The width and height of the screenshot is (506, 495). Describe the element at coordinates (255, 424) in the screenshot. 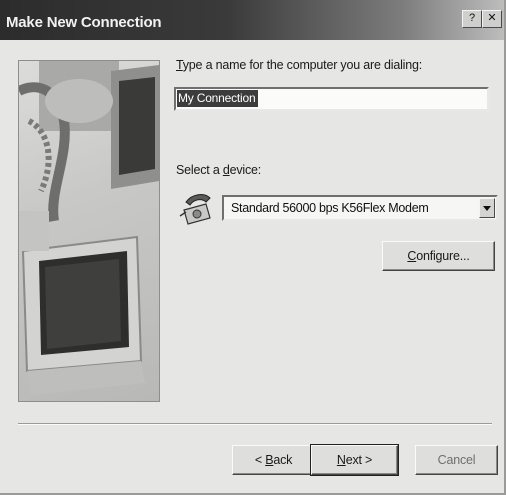

I see `footer-separator` at that location.